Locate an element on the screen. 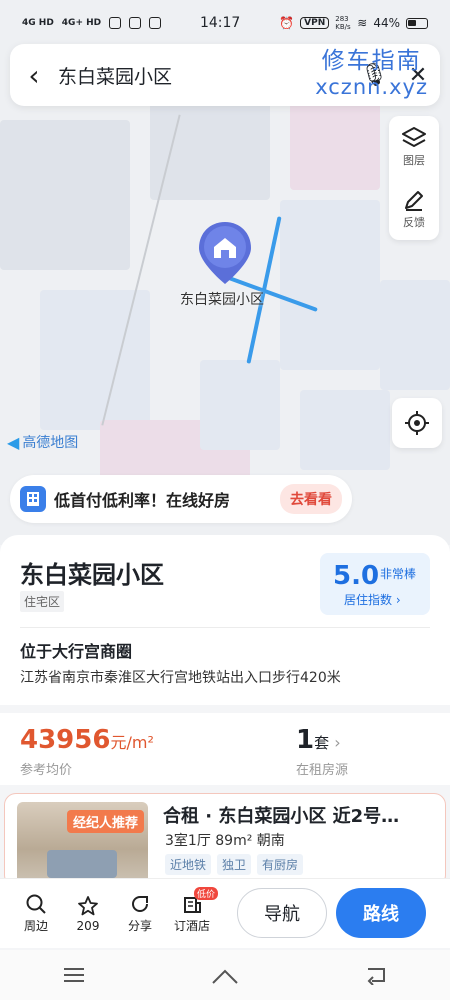  map-logo-text: 高德地图 is located at coordinates (50, 443).